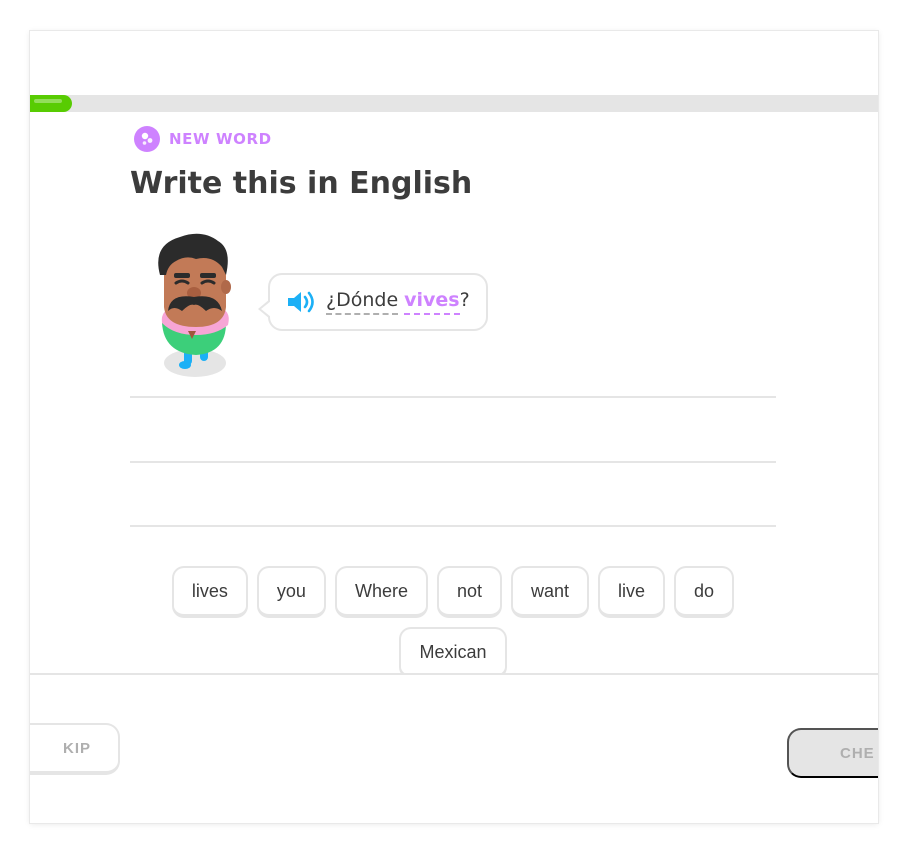 The image size is (907, 854). What do you see at coordinates (453, 653) in the screenshot?
I see `word-tile: Mexican` at bounding box center [453, 653].